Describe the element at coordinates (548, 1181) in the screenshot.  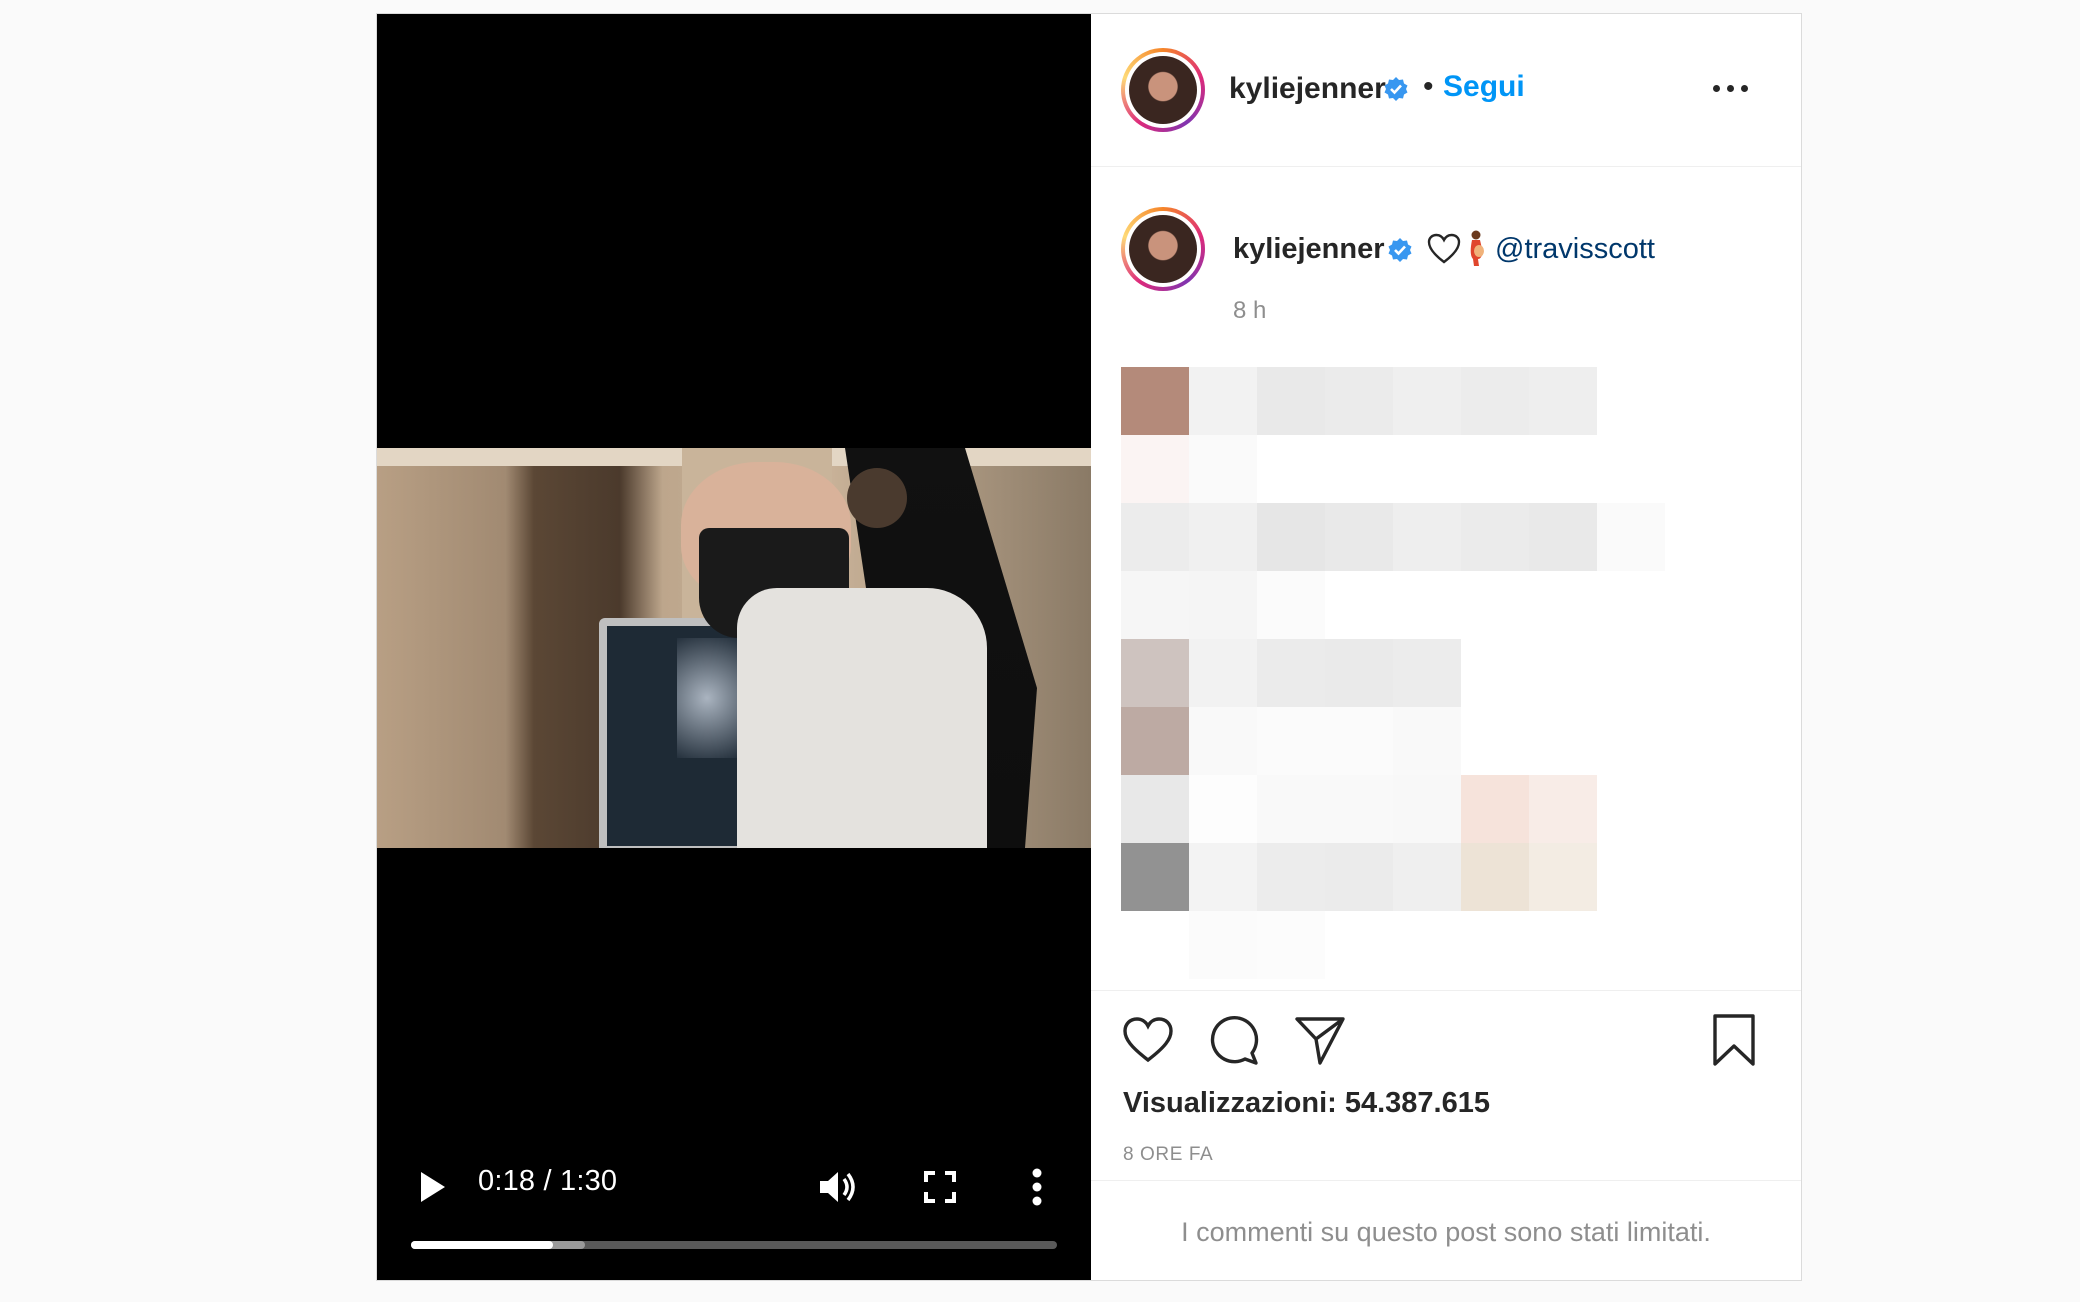
I see `video-time: 0:18 / 1:30` at that location.